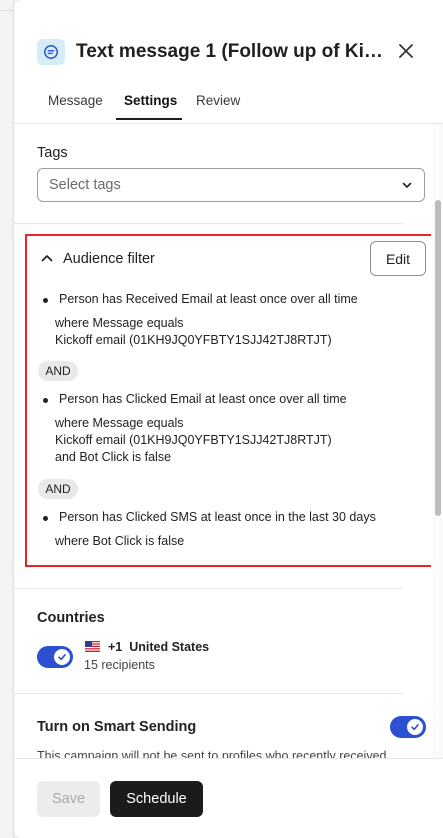 Image resolution: width=443 pixels, height=838 pixels. What do you see at coordinates (117, 727) in the screenshot?
I see `smart-sending-label: Turn on Smart Sending` at bounding box center [117, 727].